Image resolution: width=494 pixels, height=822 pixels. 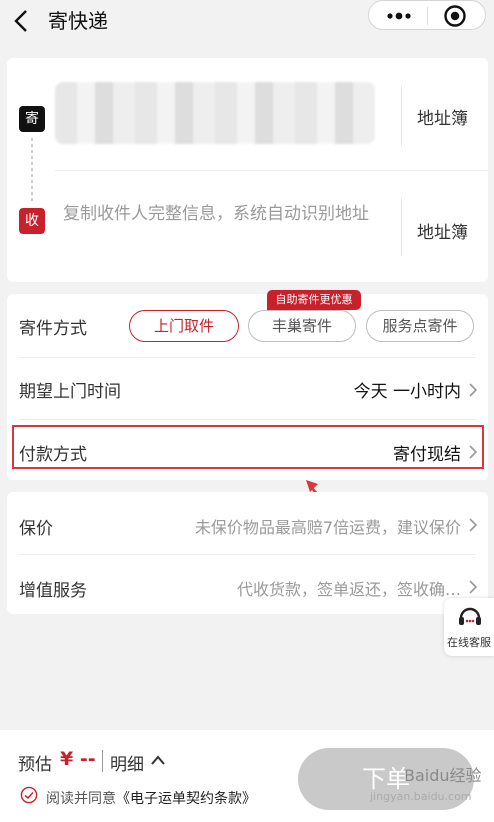 What do you see at coordinates (127, 762) in the screenshot?
I see `detail-button: 明细` at bounding box center [127, 762].